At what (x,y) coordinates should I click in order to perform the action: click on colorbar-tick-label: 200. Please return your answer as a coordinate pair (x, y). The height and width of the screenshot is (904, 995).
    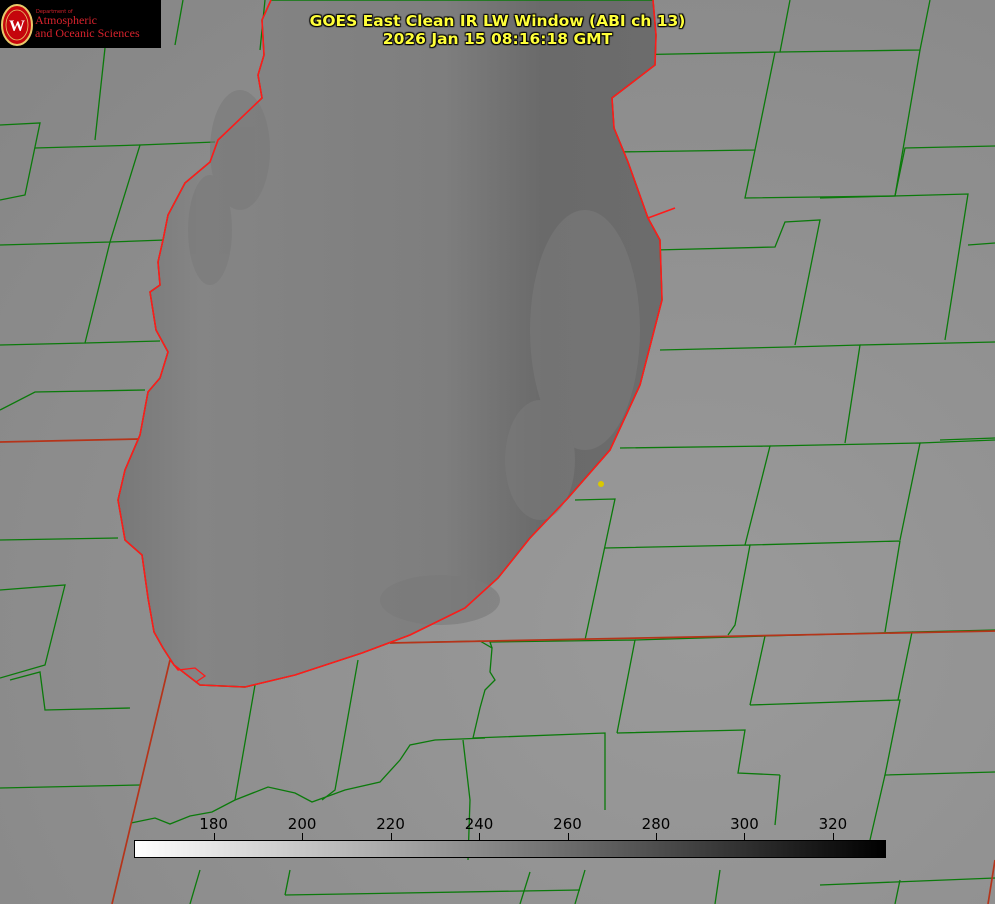
    Looking at the image, I should click on (302, 824).